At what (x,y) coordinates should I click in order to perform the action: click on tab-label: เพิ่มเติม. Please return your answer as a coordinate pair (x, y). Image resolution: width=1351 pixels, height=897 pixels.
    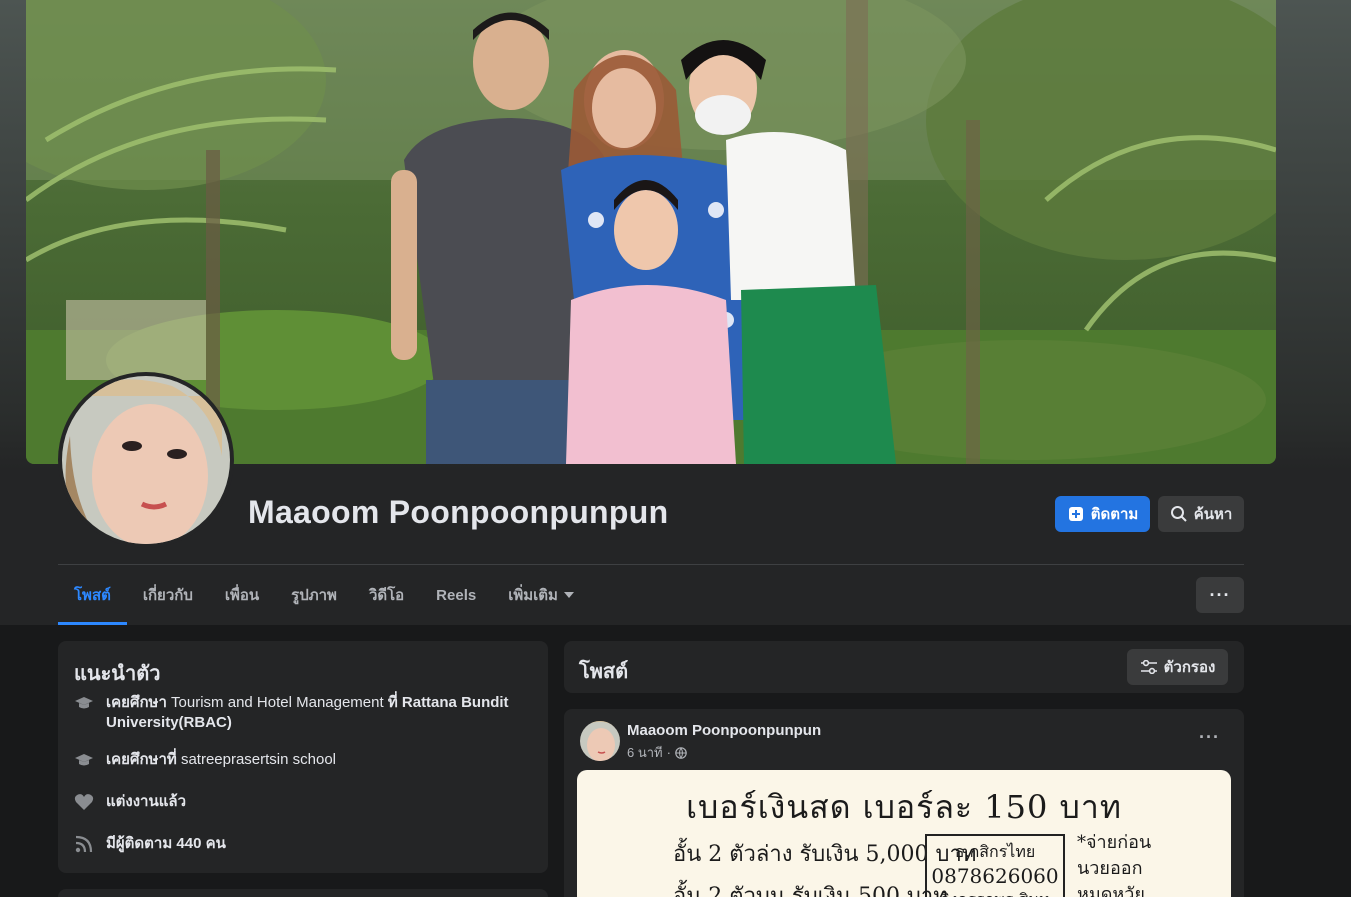
    Looking at the image, I should click on (533, 595).